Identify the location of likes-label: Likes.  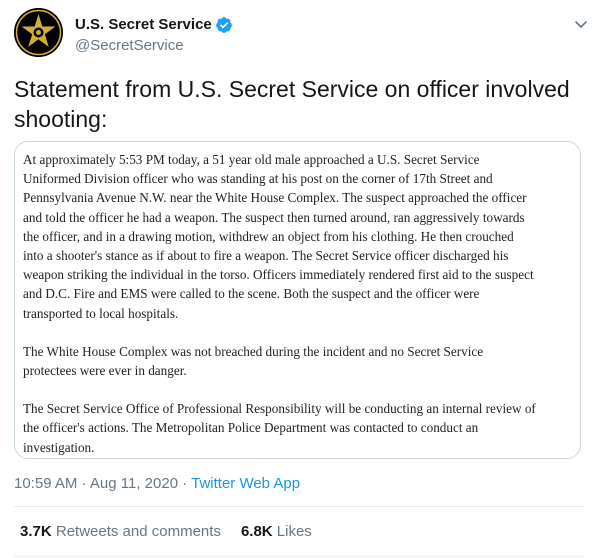
(292, 531).